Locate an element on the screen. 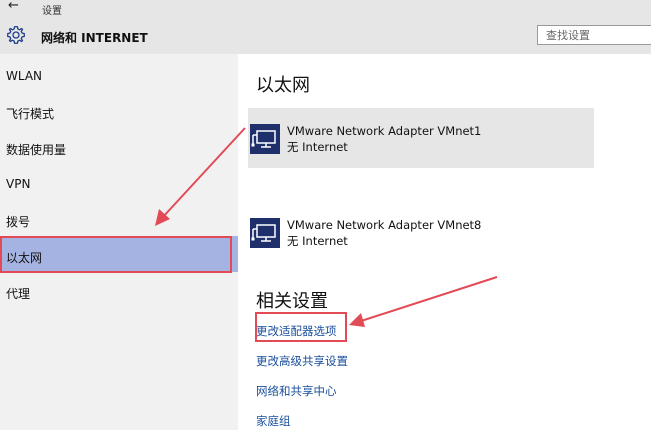  sidebar-item-label: VPN is located at coordinates (18, 184).